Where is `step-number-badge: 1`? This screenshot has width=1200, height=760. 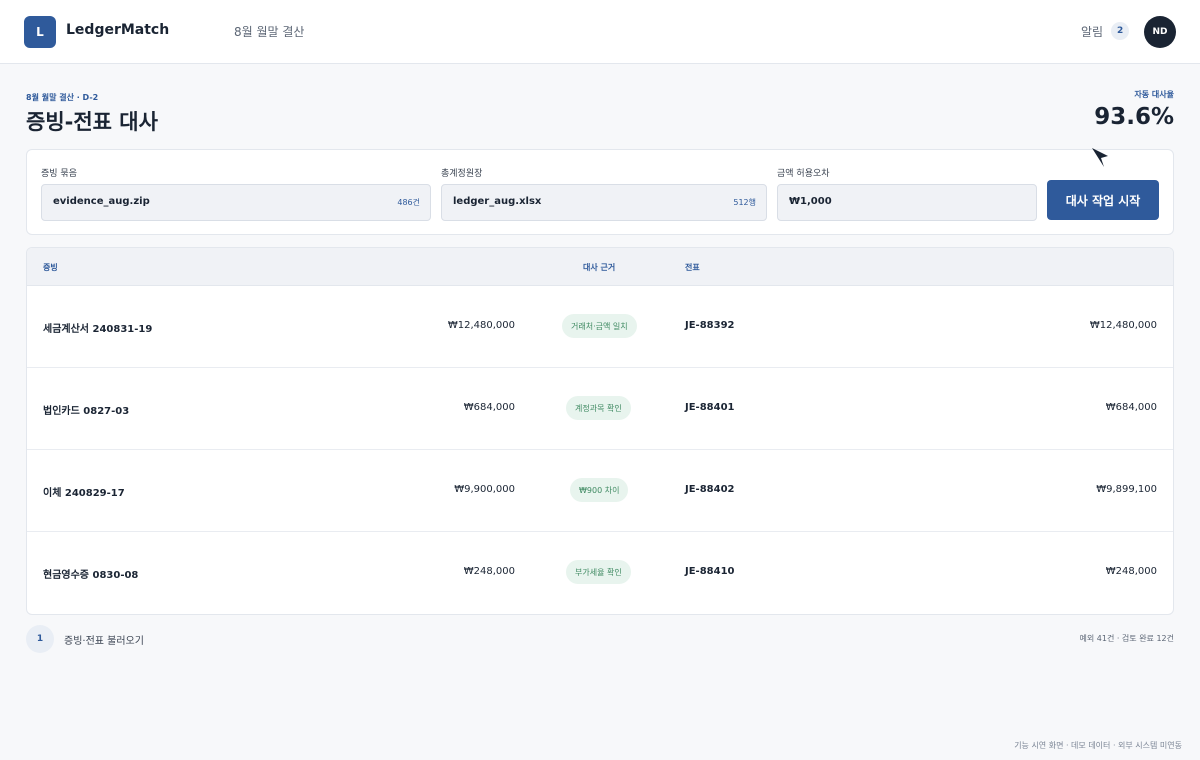 step-number-badge: 1 is located at coordinates (40, 639).